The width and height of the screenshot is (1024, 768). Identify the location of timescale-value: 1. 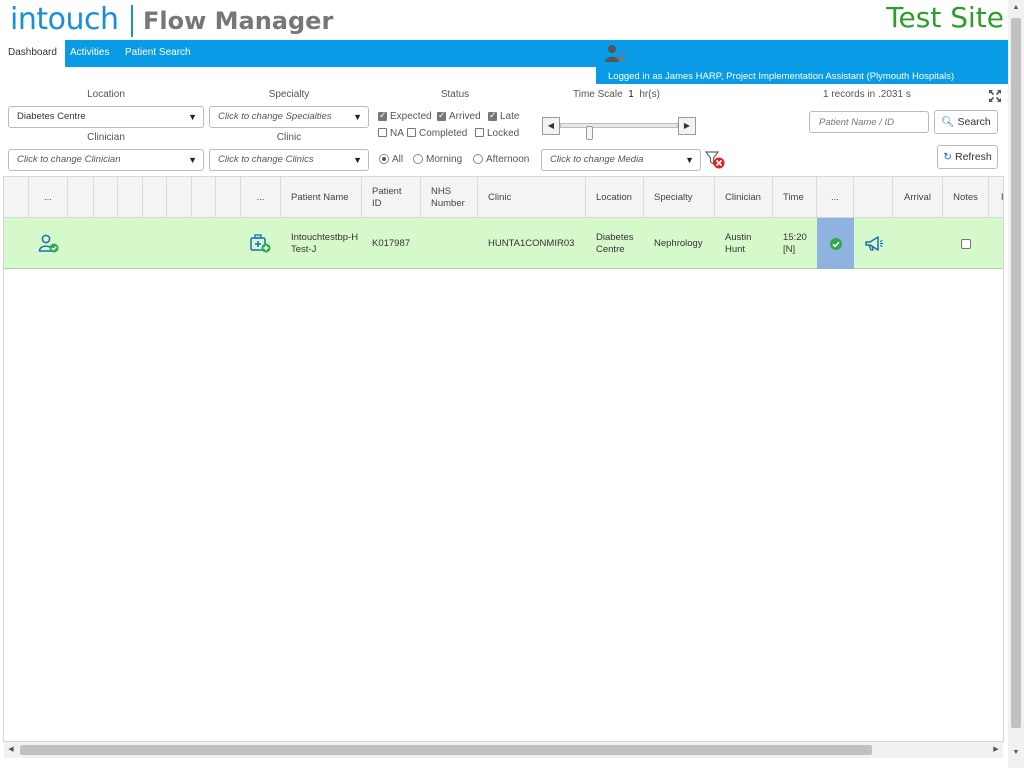
(631, 94).